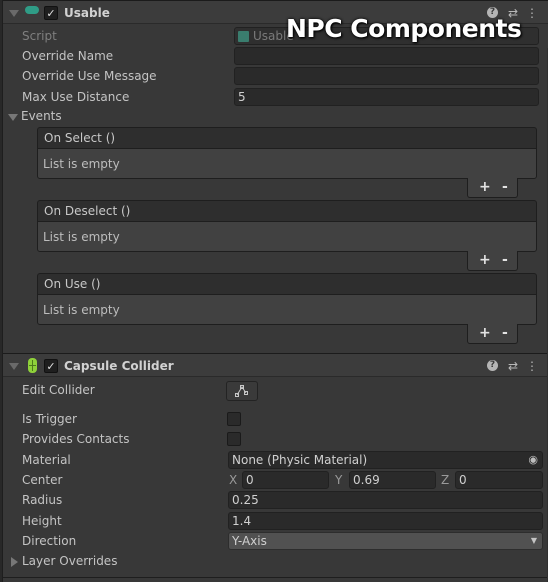 This screenshot has width=548, height=582. I want to click on center-y-label: Y, so click(338, 480).